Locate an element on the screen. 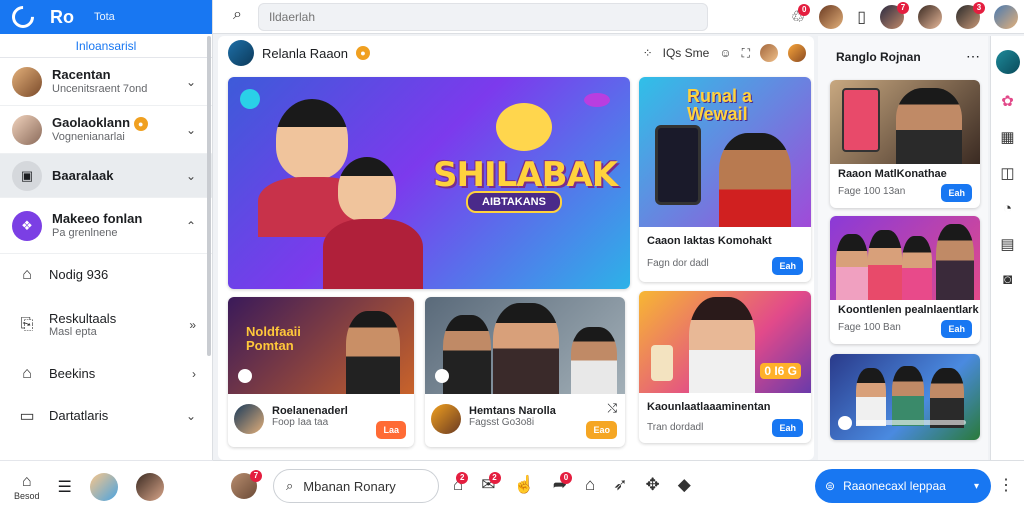 This screenshot has width=1024, height=512. sidebar-item-title: Makeeo fonlan is located at coordinates (97, 219).